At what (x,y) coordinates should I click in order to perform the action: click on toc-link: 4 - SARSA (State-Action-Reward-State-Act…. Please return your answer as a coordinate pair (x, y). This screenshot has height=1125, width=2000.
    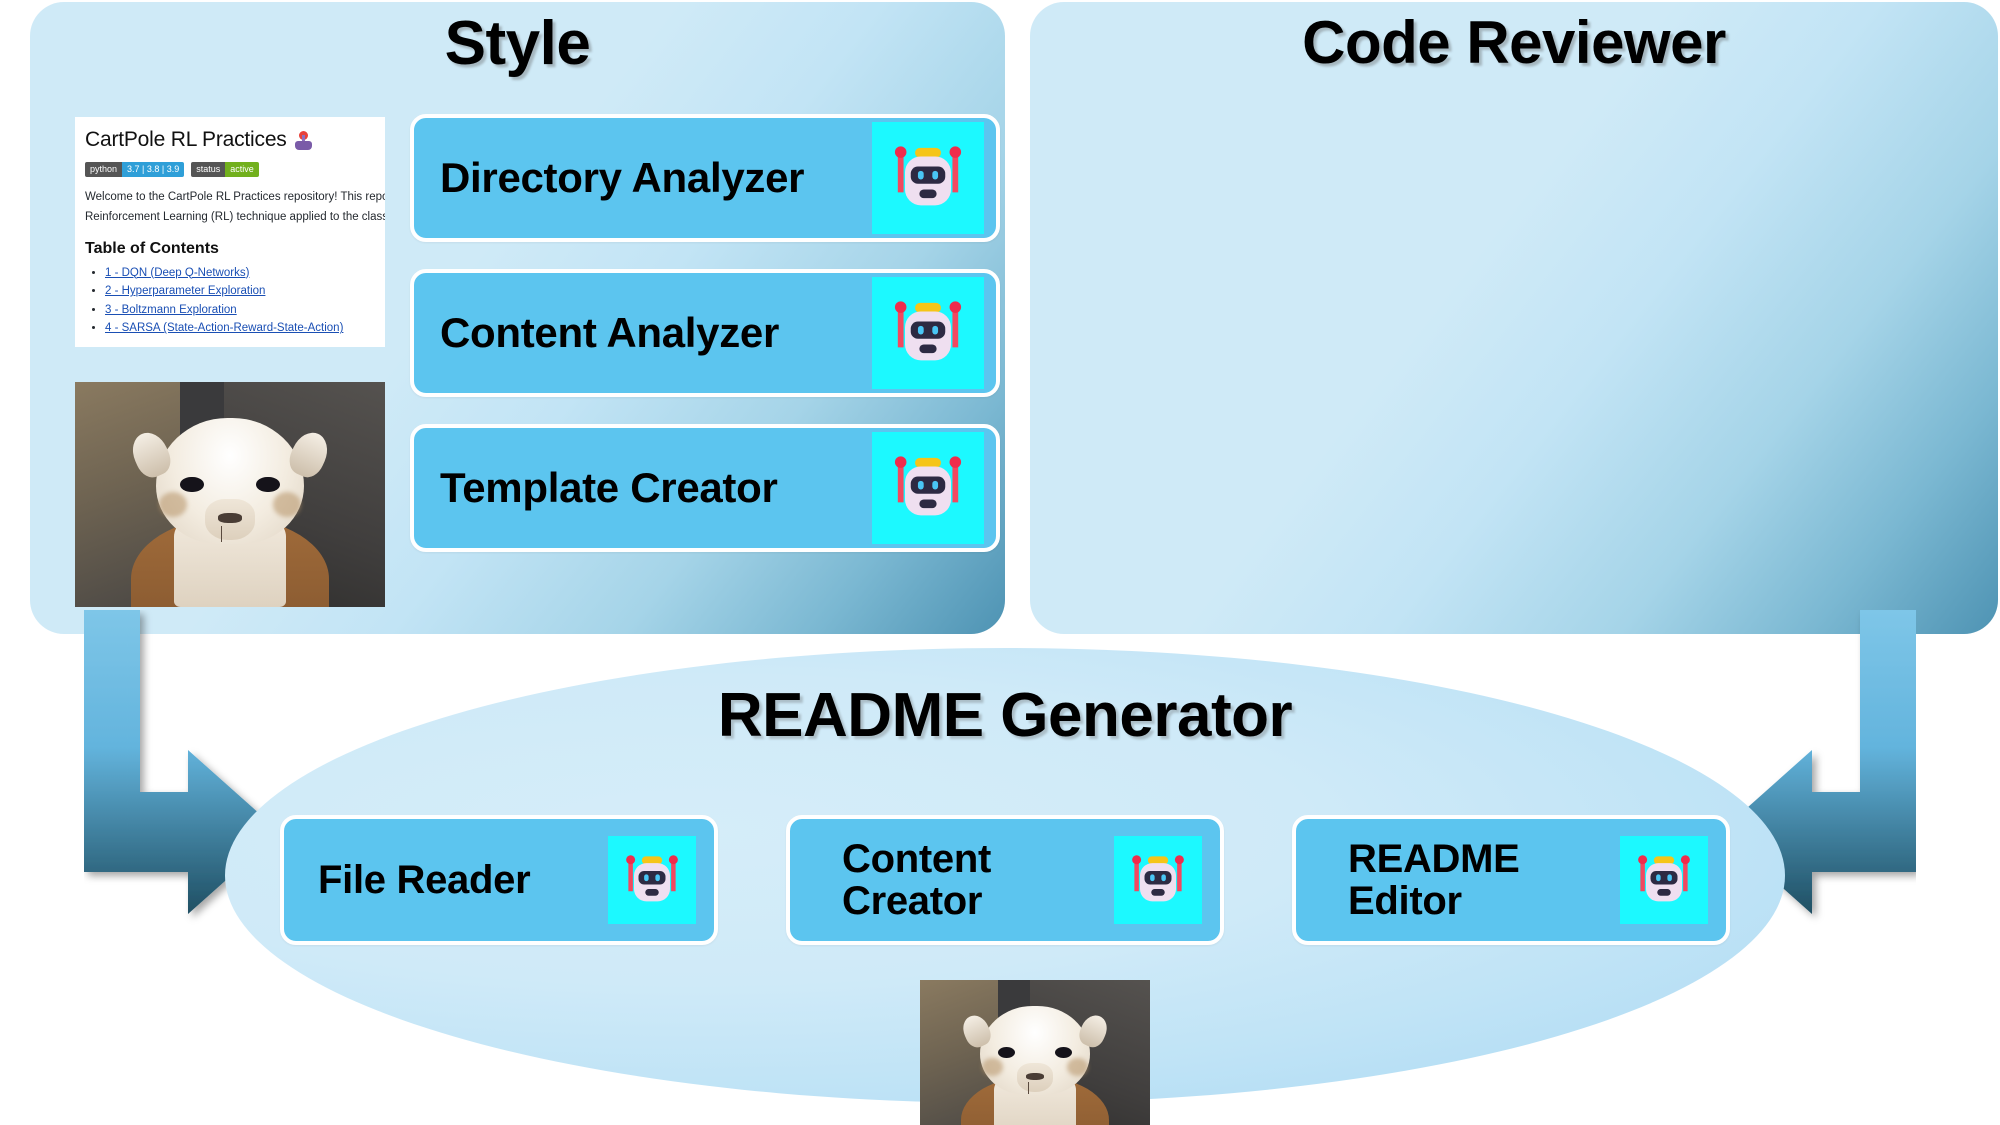
    Looking at the image, I should click on (224, 328).